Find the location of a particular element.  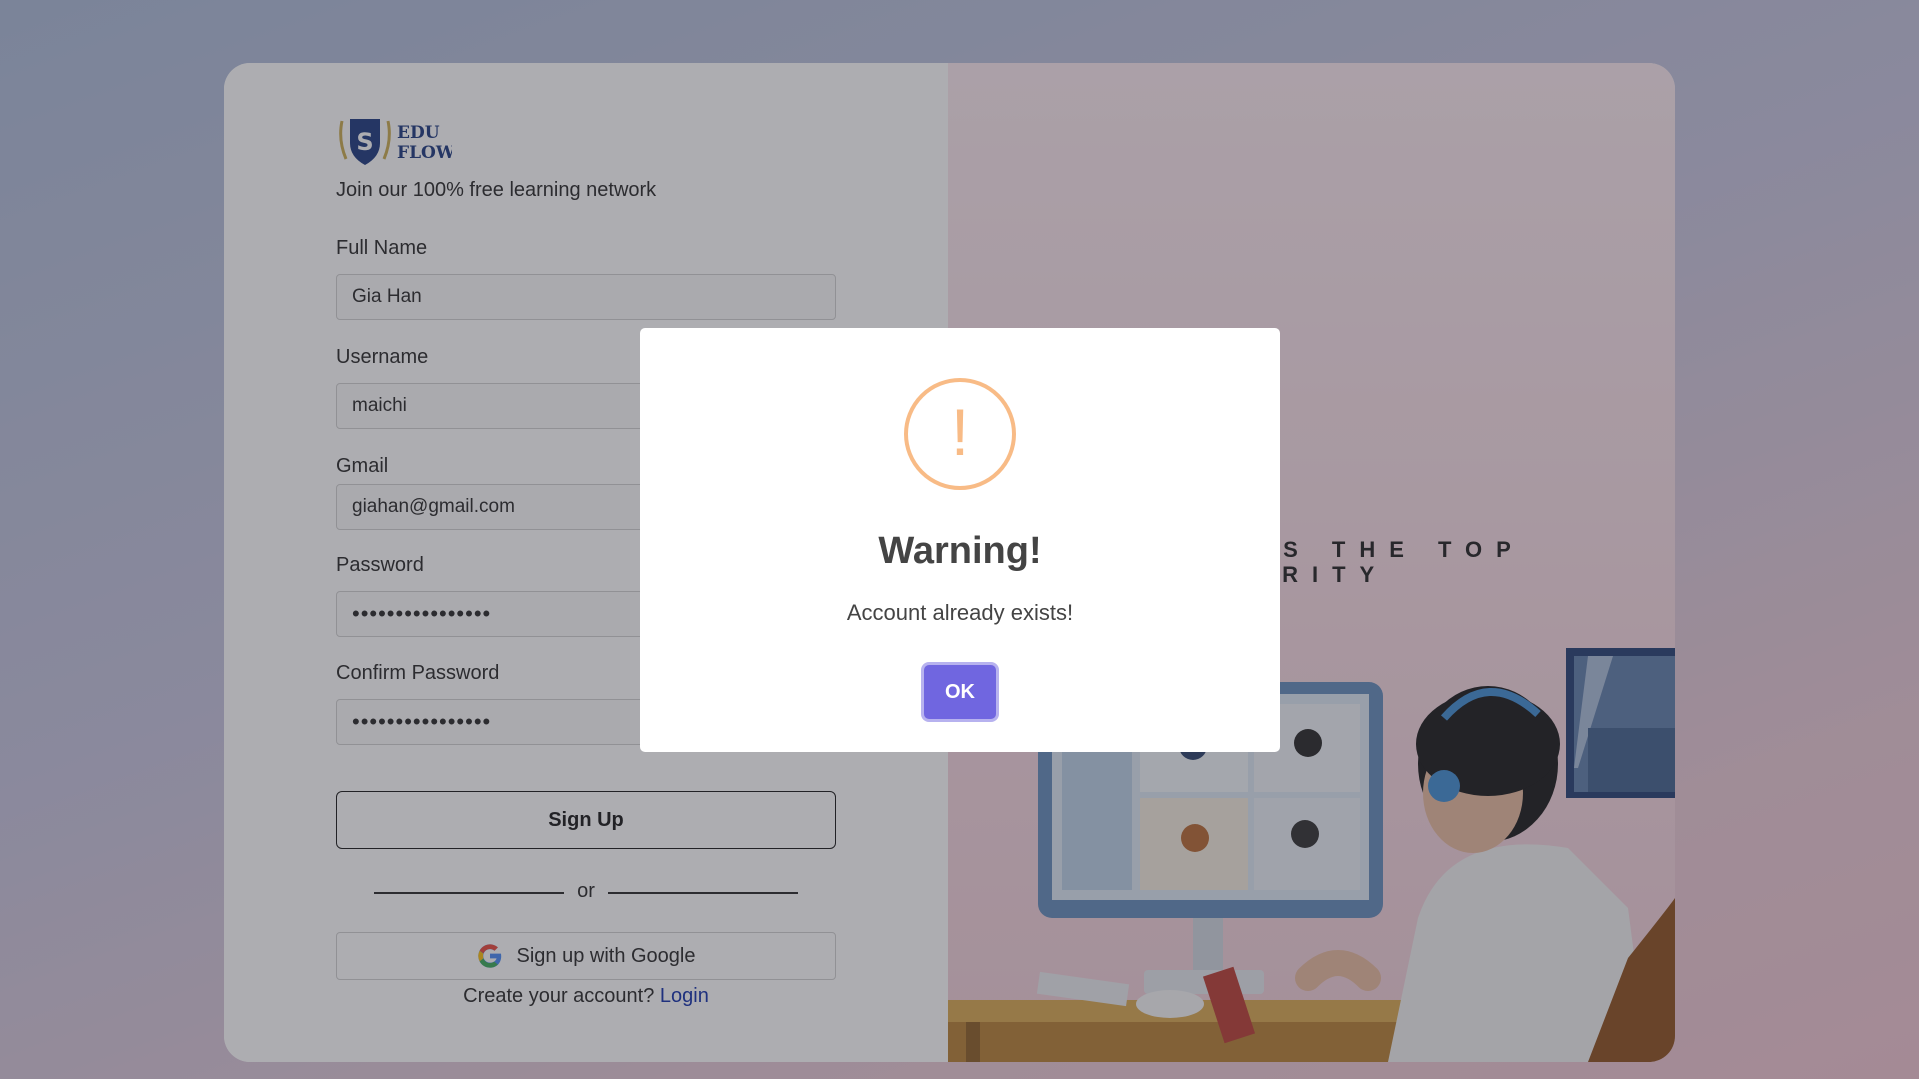

warning-dialog: ! Warning! Account already exists! OK is located at coordinates (960, 540).